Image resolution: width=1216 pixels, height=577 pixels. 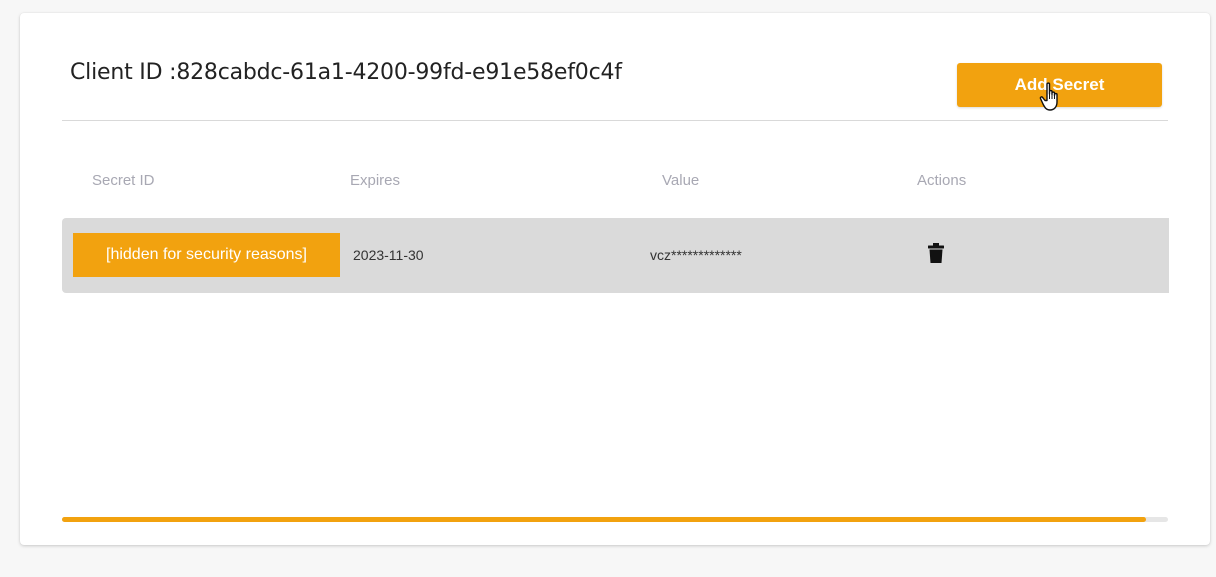 What do you see at coordinates (123, 180) in the screenshot?
I see `column-header-secret-id: Secret ID` at bounding box center [123, 180].